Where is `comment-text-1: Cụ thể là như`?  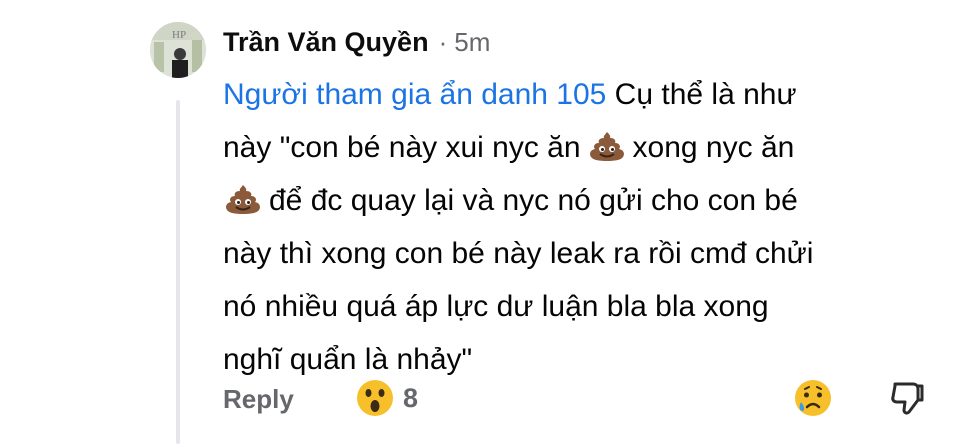
comment-text-1: Cụ thể là như is located at coordinates (701, 94).